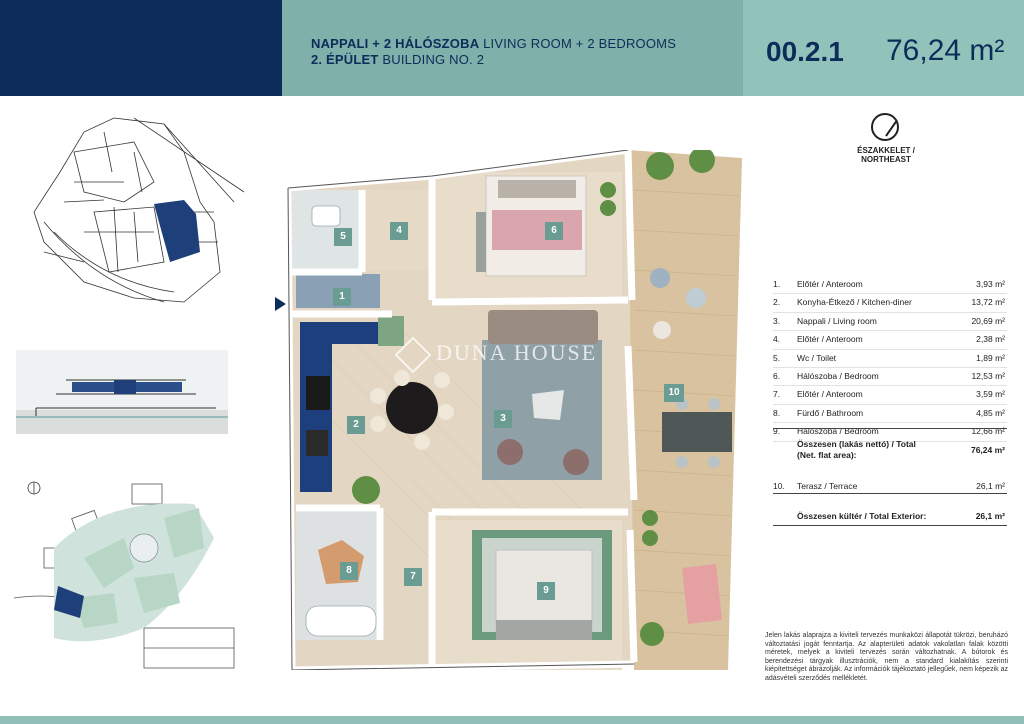  Describe the element at coordinates (413, 577) in the screenshot. I see `plan-label-7: 7` at that location.